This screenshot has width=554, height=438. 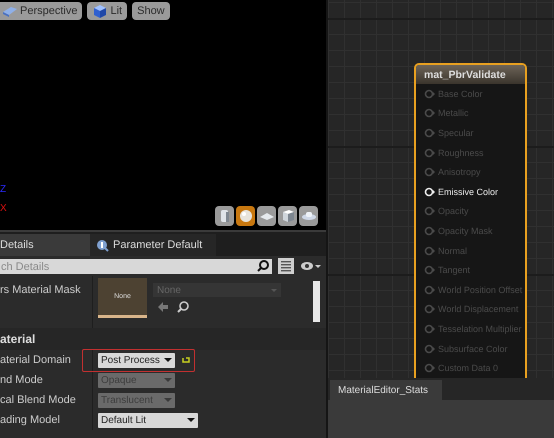 What do you see at coordinates (100, 11) in the screenshot?
I see `cube-icon` at bounding box center [100, 11].